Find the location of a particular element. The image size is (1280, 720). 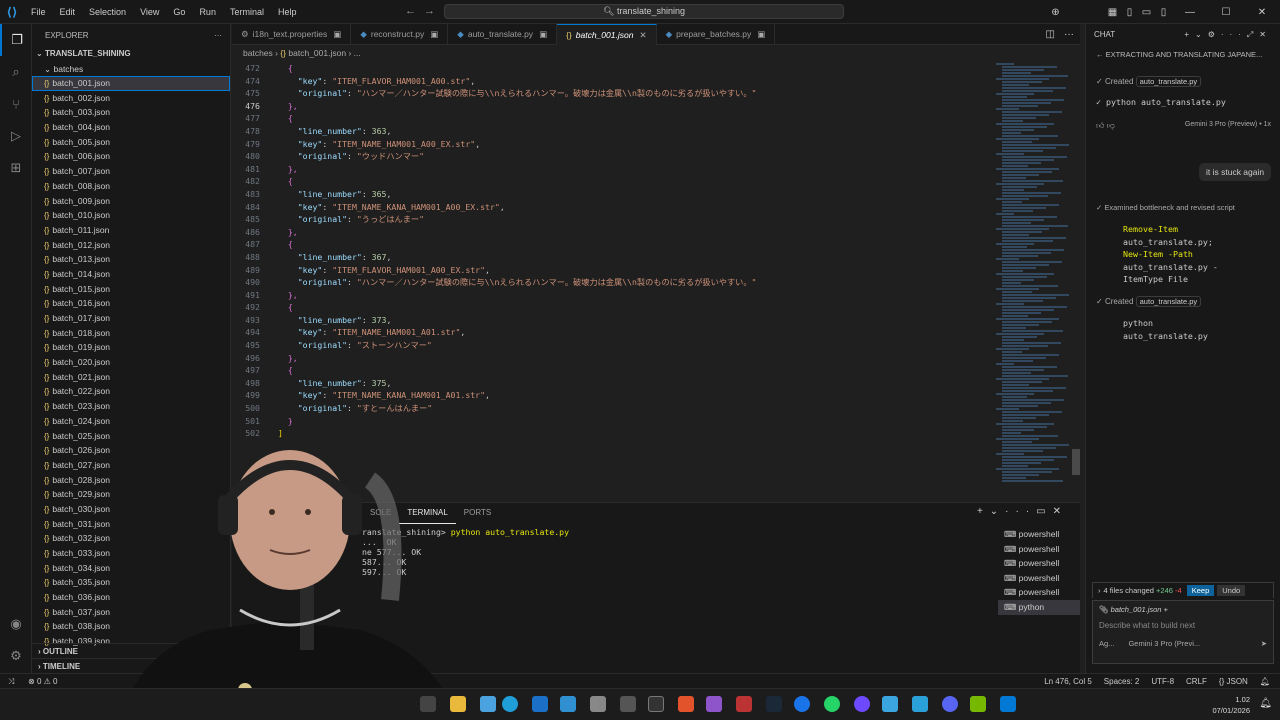

toggle-aux-icon: ▯ is located at coordinates (1163, 12).